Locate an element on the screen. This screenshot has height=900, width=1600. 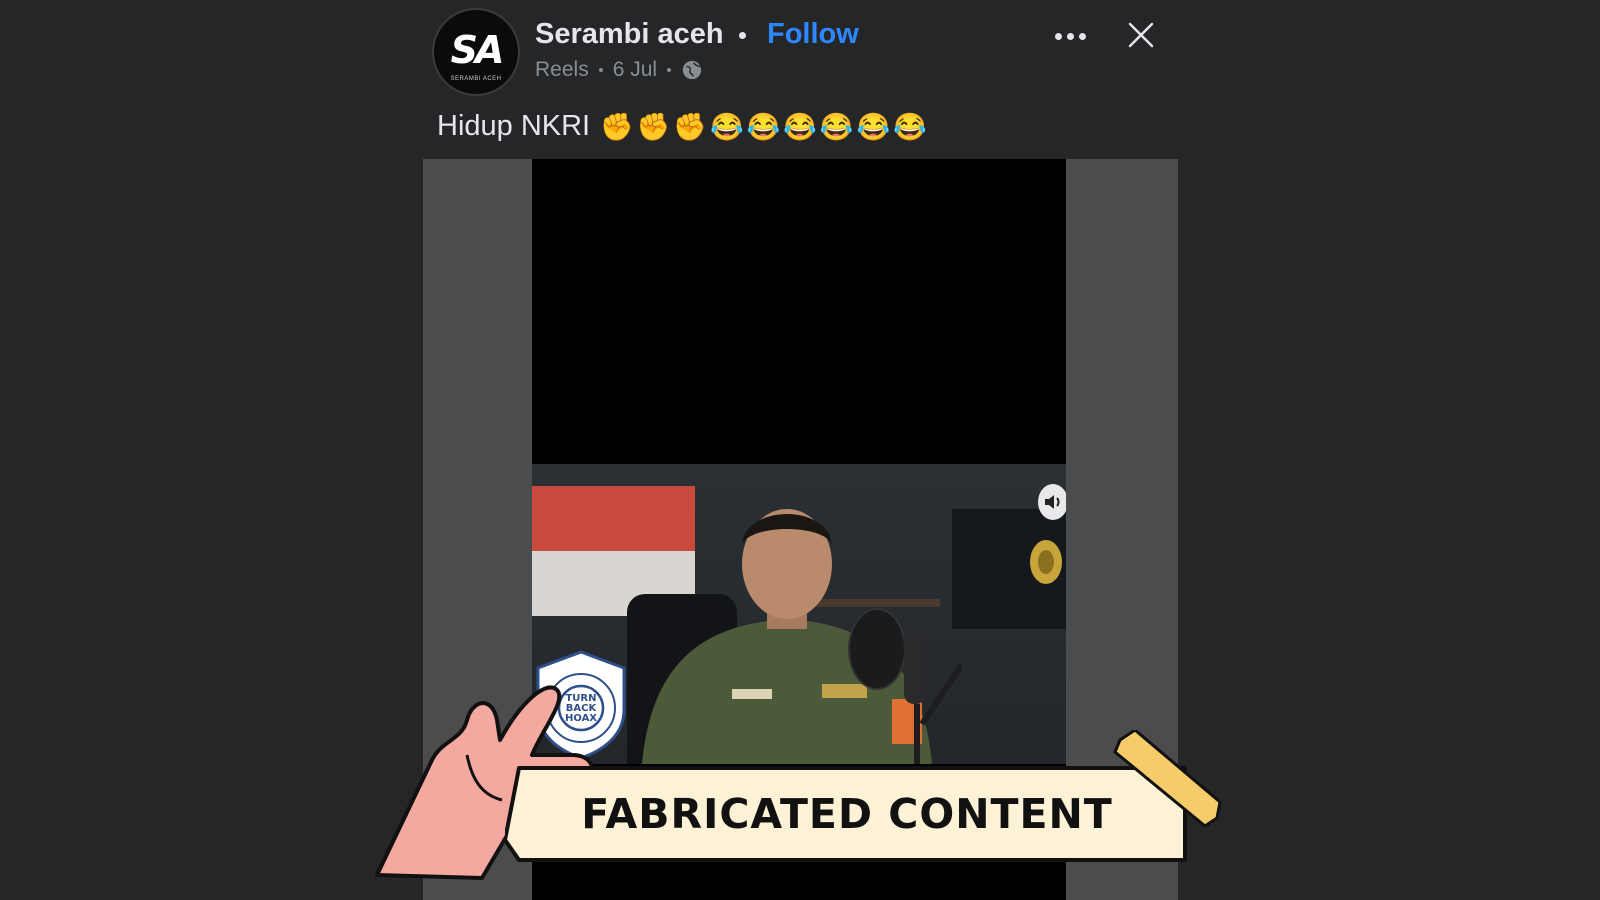
post-meta: Reels 6 Jul is located at coordinates (619, 70).